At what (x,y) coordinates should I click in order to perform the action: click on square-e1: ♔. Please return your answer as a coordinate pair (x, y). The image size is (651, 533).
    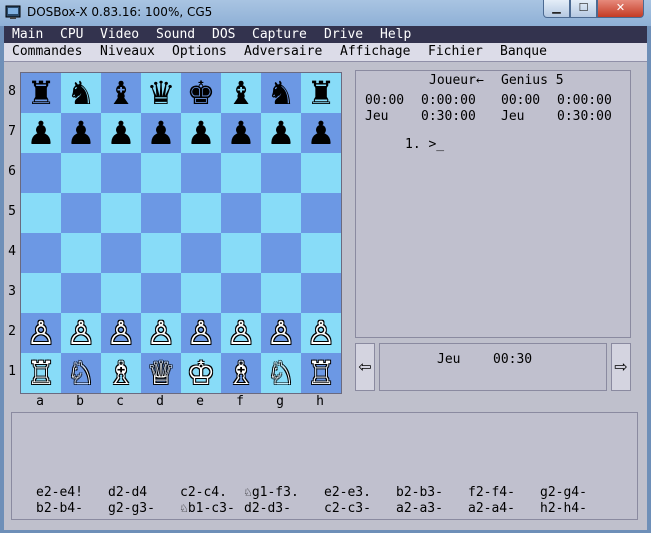
    Looking at the image, I should click on (201, 373).